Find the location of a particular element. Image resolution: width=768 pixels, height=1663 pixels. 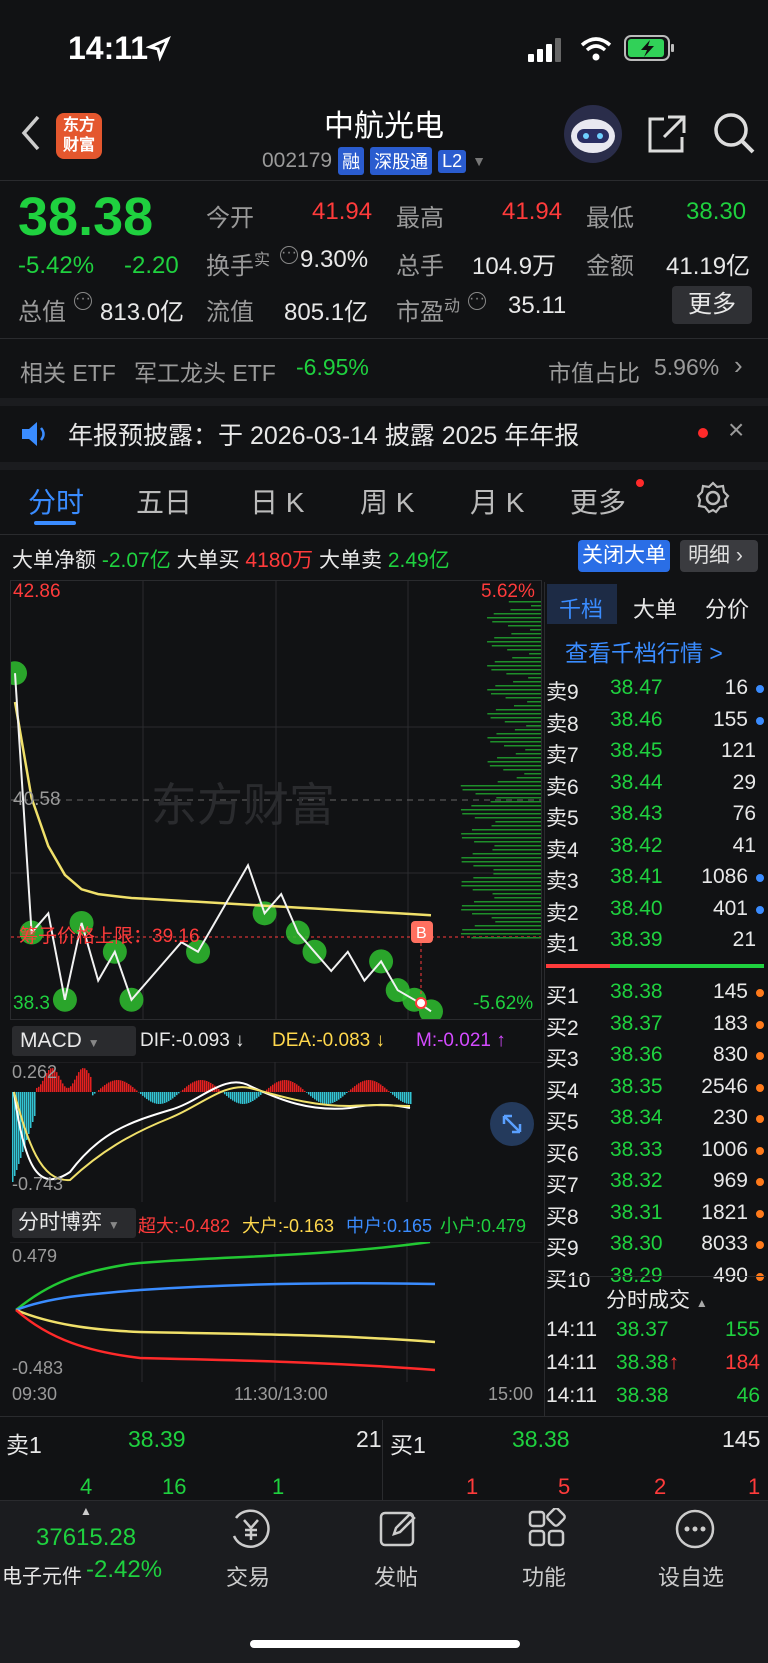

trades-title: 分时成交 ▲ is located at coordinates (657, 1299).